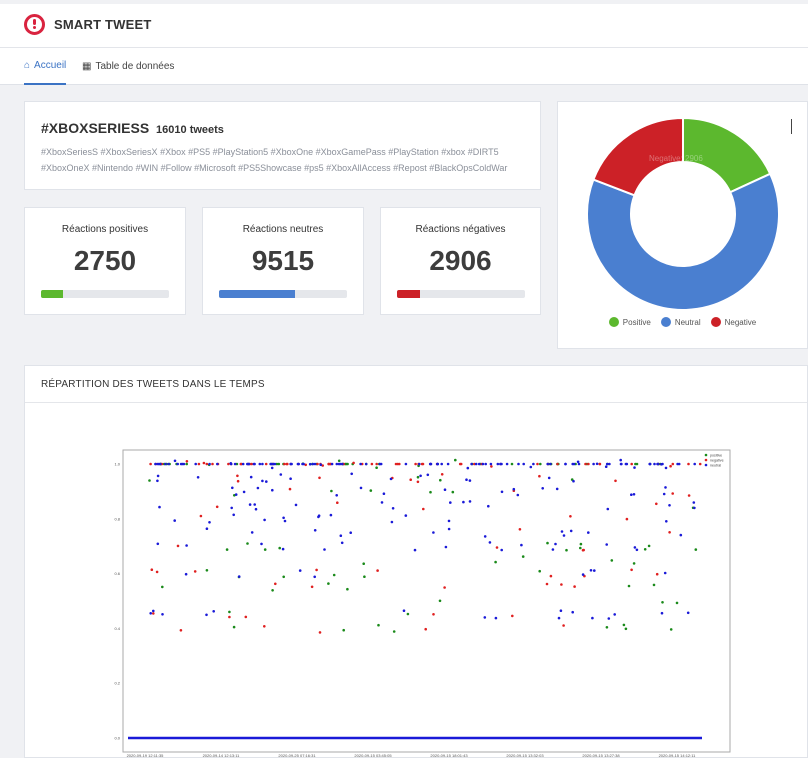 The height and width of the screenshot is (758, 808). I want to click on y-tick-label: 0.0, so click(117, 738).